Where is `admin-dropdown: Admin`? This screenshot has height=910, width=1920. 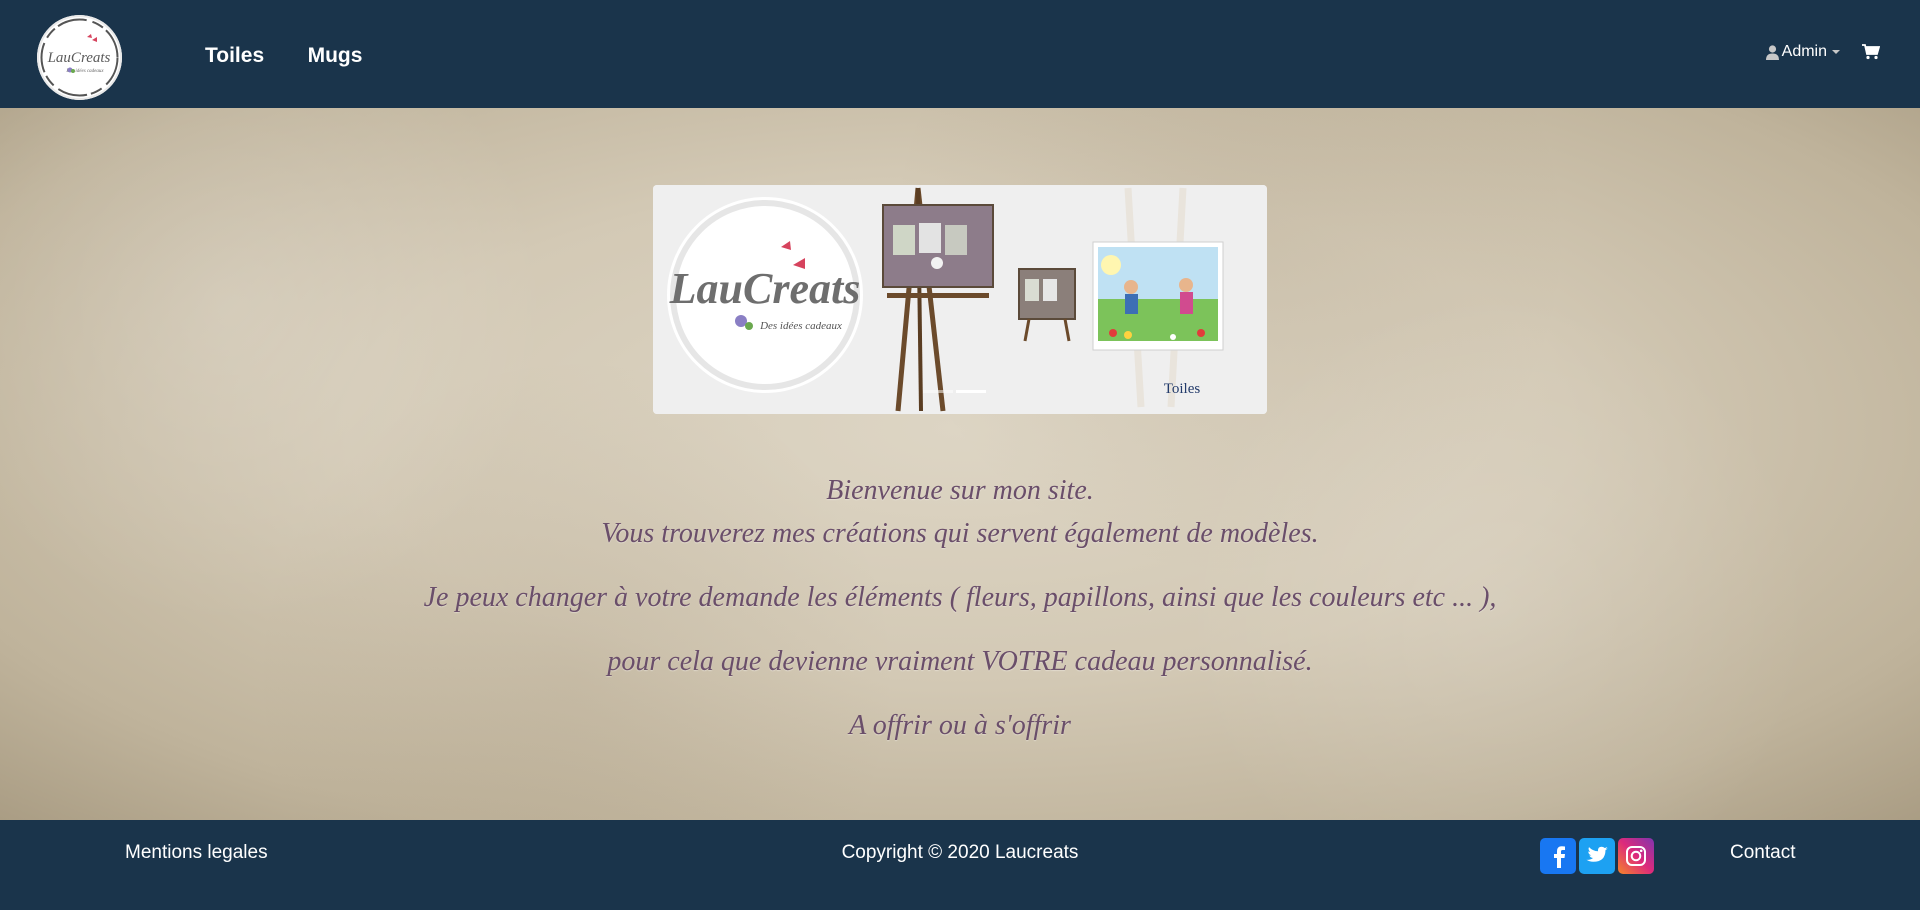 admin-dropdown: Admin is located at coordinates (1802, 52).